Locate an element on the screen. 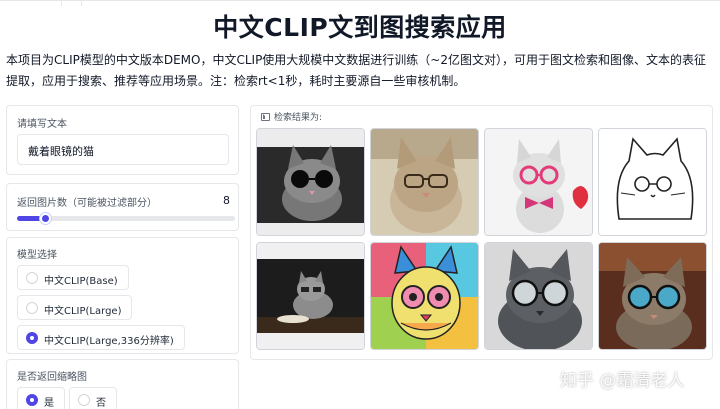 This screenshot has height=409, width=720. num-images-panel: 返回图片数（可能被过滤部分） 8 is located at coordinates (122, 207).